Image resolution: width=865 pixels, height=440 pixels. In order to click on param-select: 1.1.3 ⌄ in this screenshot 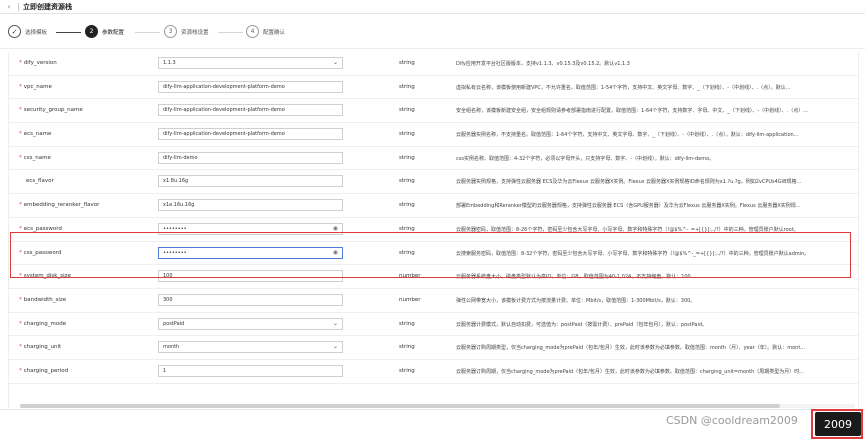, I will do `click(250, 63)`.